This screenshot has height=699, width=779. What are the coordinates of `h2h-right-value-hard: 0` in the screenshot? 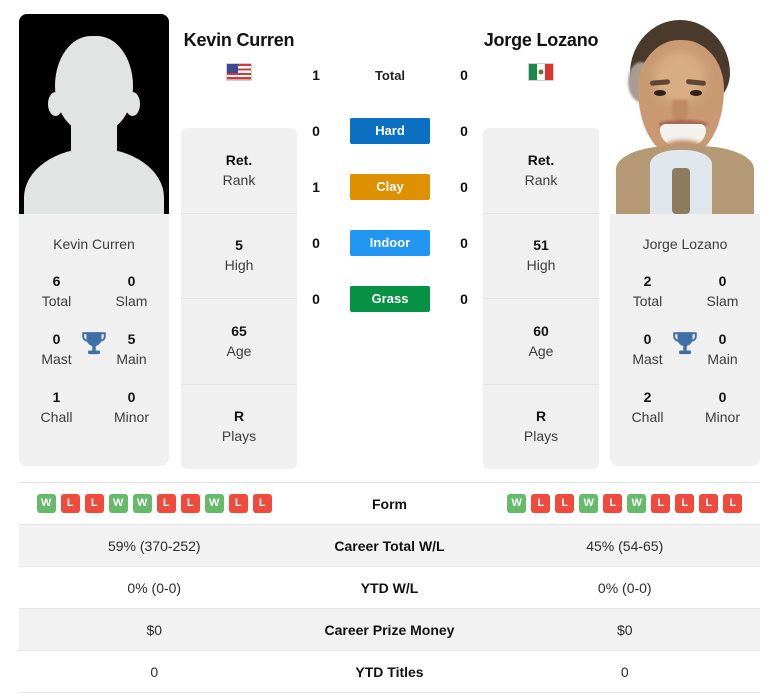 It's located at (464, 131).